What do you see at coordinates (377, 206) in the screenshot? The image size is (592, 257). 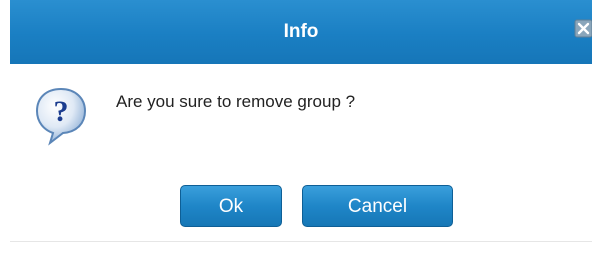 I see `cancel-button: Cancel` at bounding box center [377, 206].